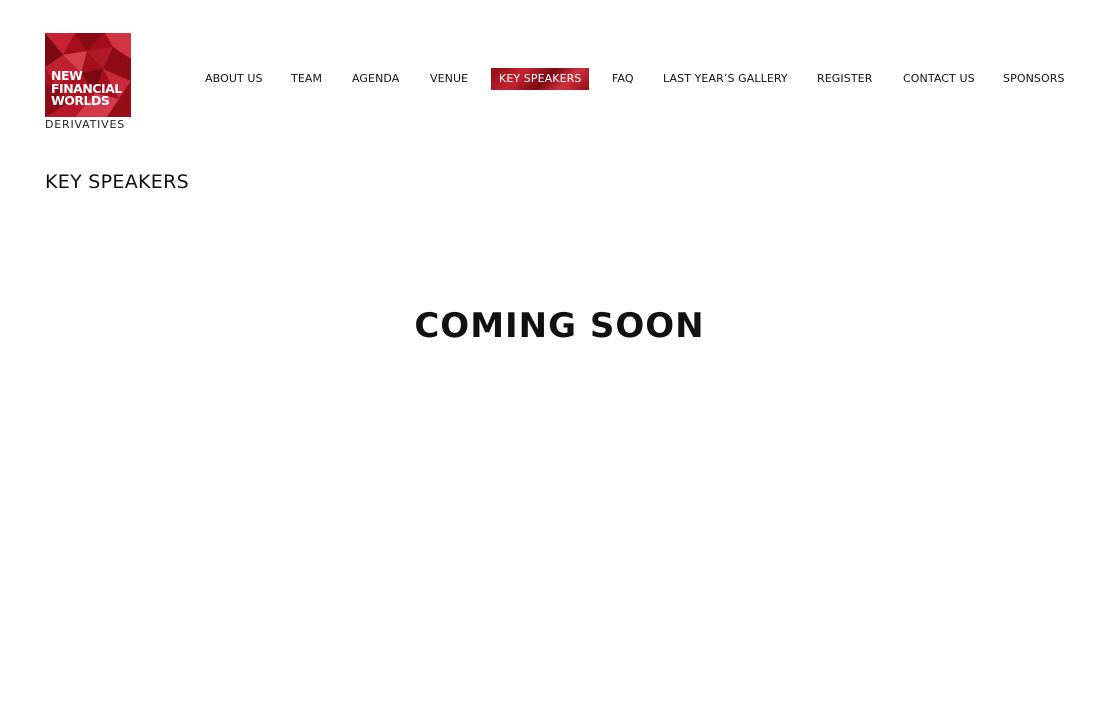  Describe the element at coordinates (844, 79) in the screenshot. I see `nav-item-register: REGISTER` at that location.